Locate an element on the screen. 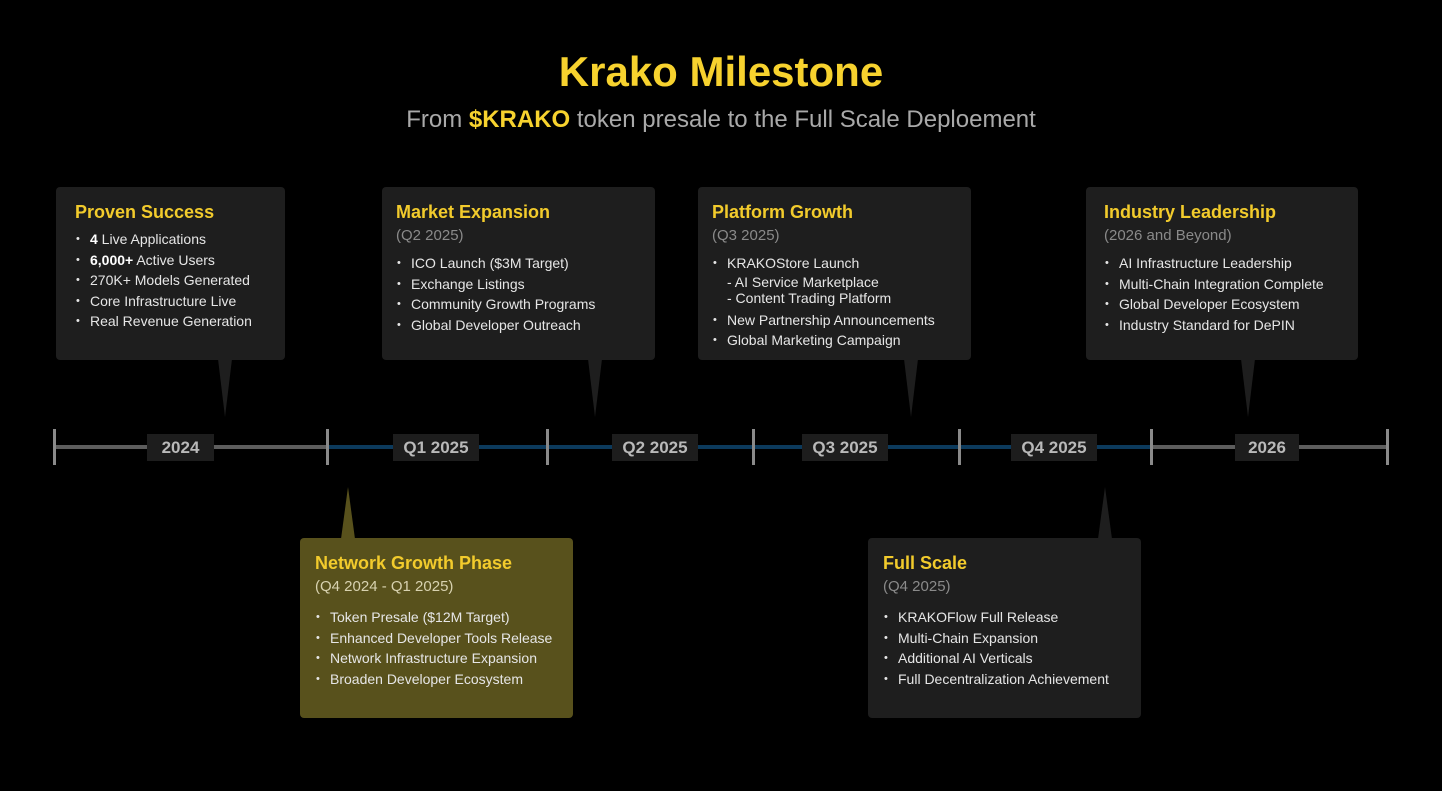 The image size is (1442, 791). item-bold-value: 6,000+ is located at coordinates (112, 259).